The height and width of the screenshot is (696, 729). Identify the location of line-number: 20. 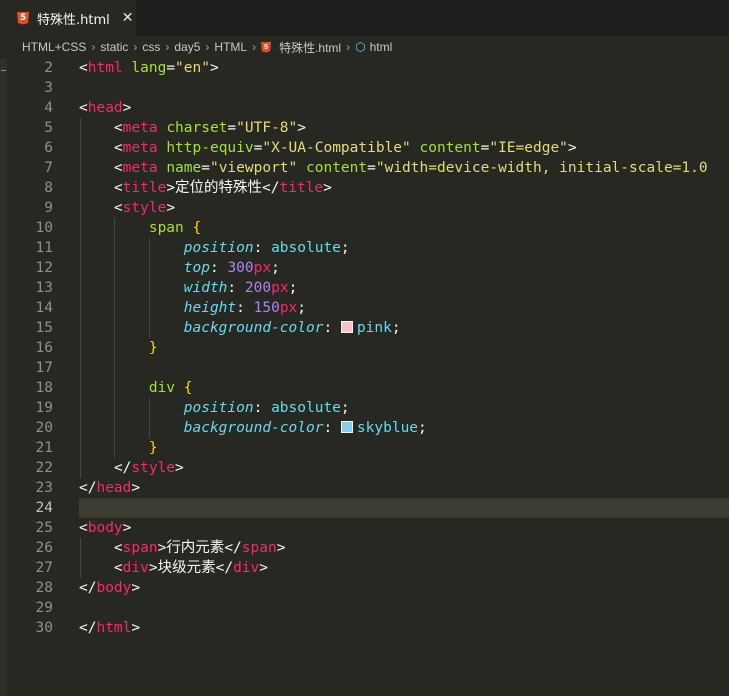
(44, 428).